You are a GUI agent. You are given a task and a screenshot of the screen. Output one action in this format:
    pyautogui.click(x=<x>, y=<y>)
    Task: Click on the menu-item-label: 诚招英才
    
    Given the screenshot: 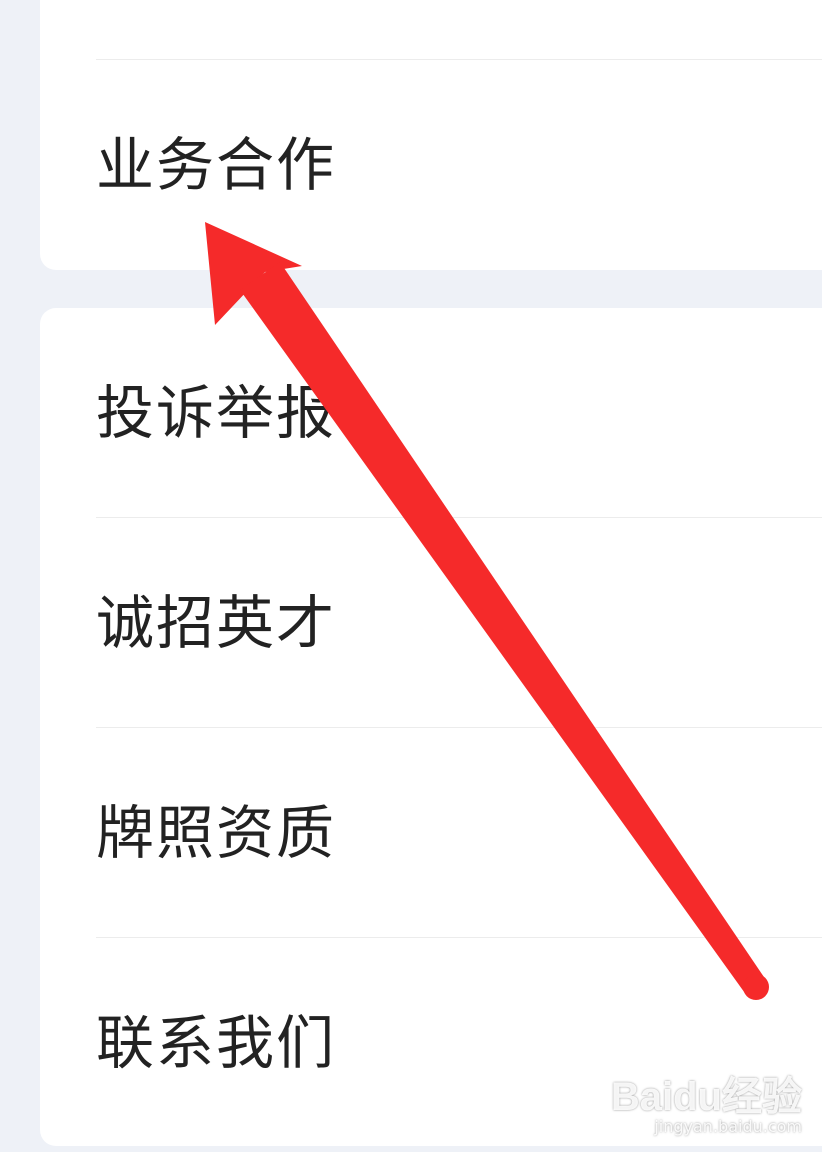 What is the action you would take?
    pyautogui.click(x=216, y=623)
    